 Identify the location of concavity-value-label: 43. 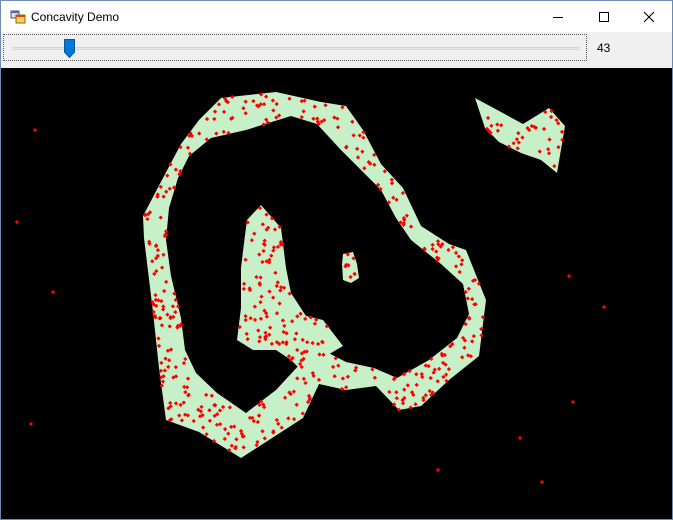
(604, 48).